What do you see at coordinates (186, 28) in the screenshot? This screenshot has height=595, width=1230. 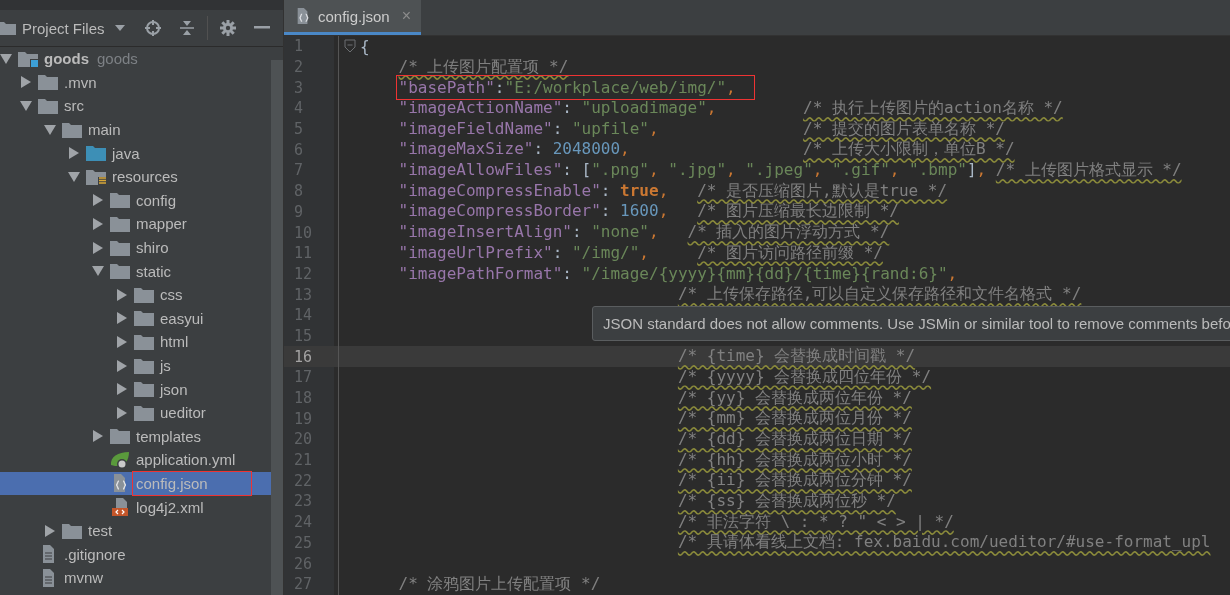 I see `collapse-icon` at bounding box center [186, 28].